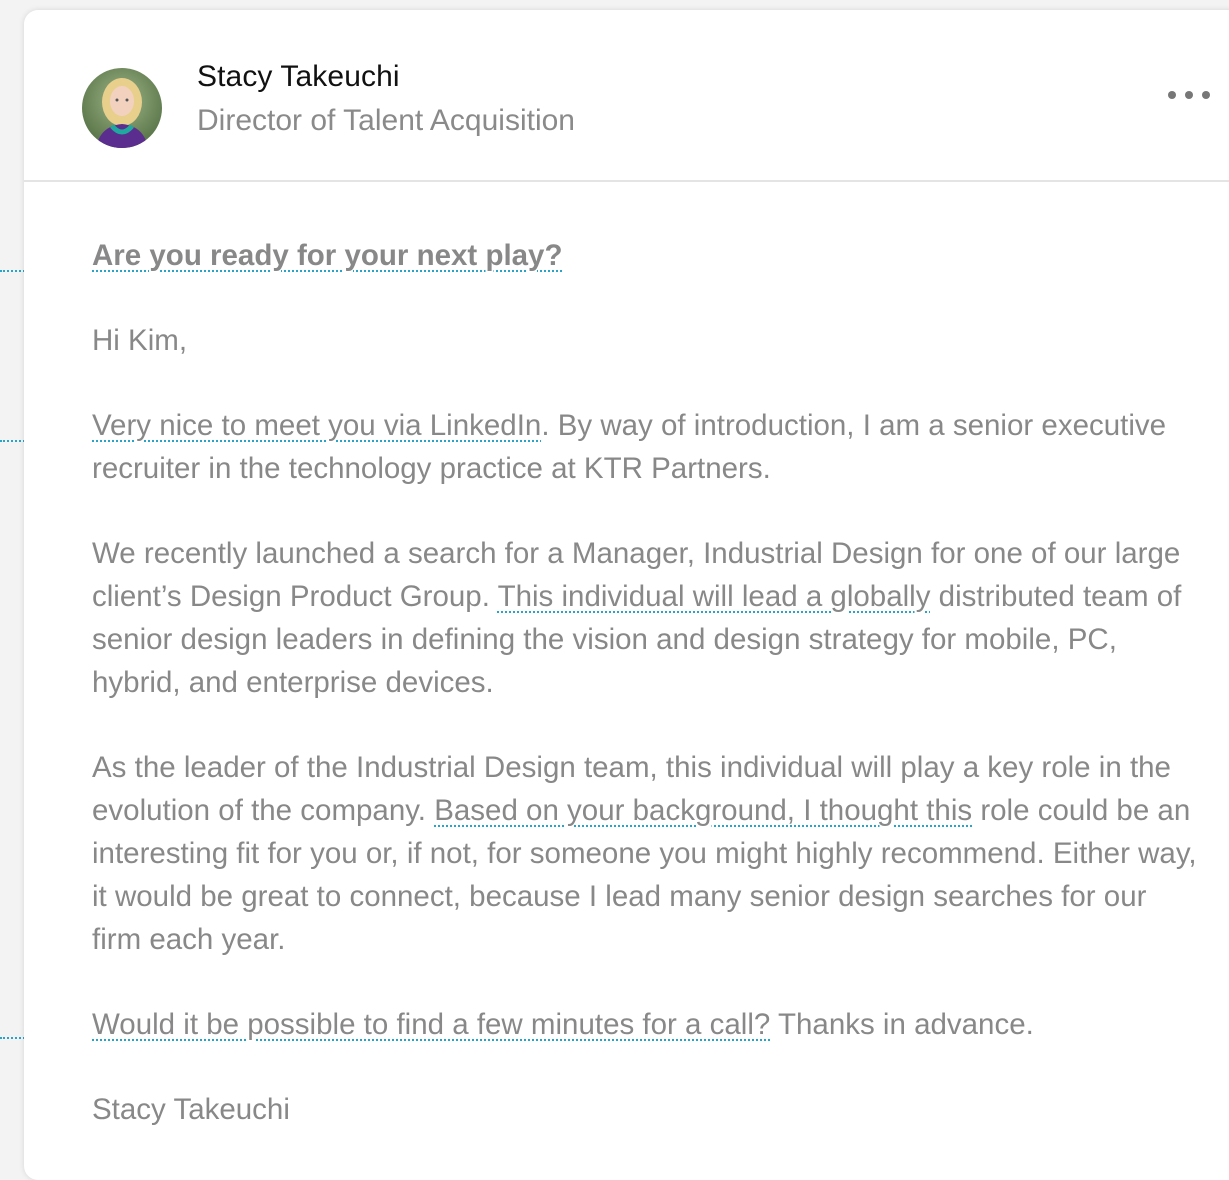 Image resolution: width=1229 pixels, height=1180 pixels. What do you see at coordinates (298, 77) in the screenshot?
I see `sender-name: Stacy Takeuchi` at bounding box center [298, 77].